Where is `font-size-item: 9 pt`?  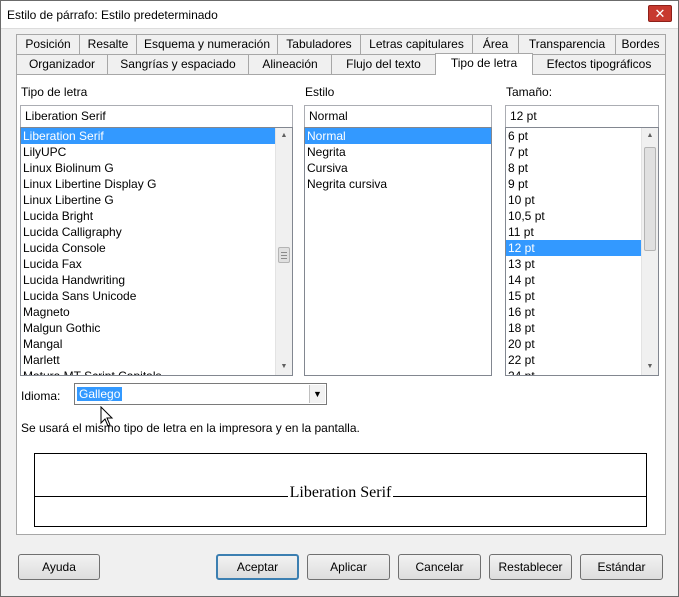 font-size-item: 9 pt is located at coordinates (582, 184).